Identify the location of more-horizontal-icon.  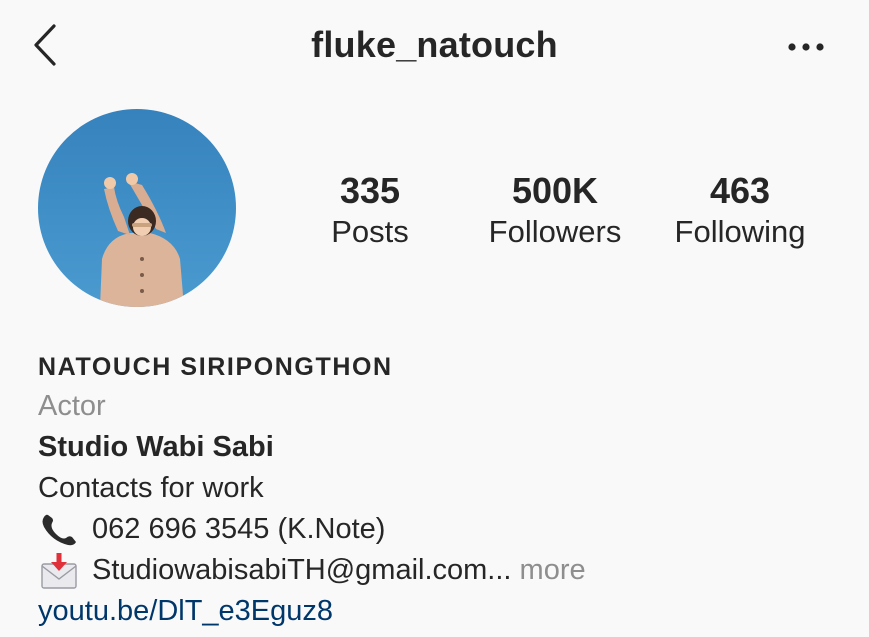
(806, 47).